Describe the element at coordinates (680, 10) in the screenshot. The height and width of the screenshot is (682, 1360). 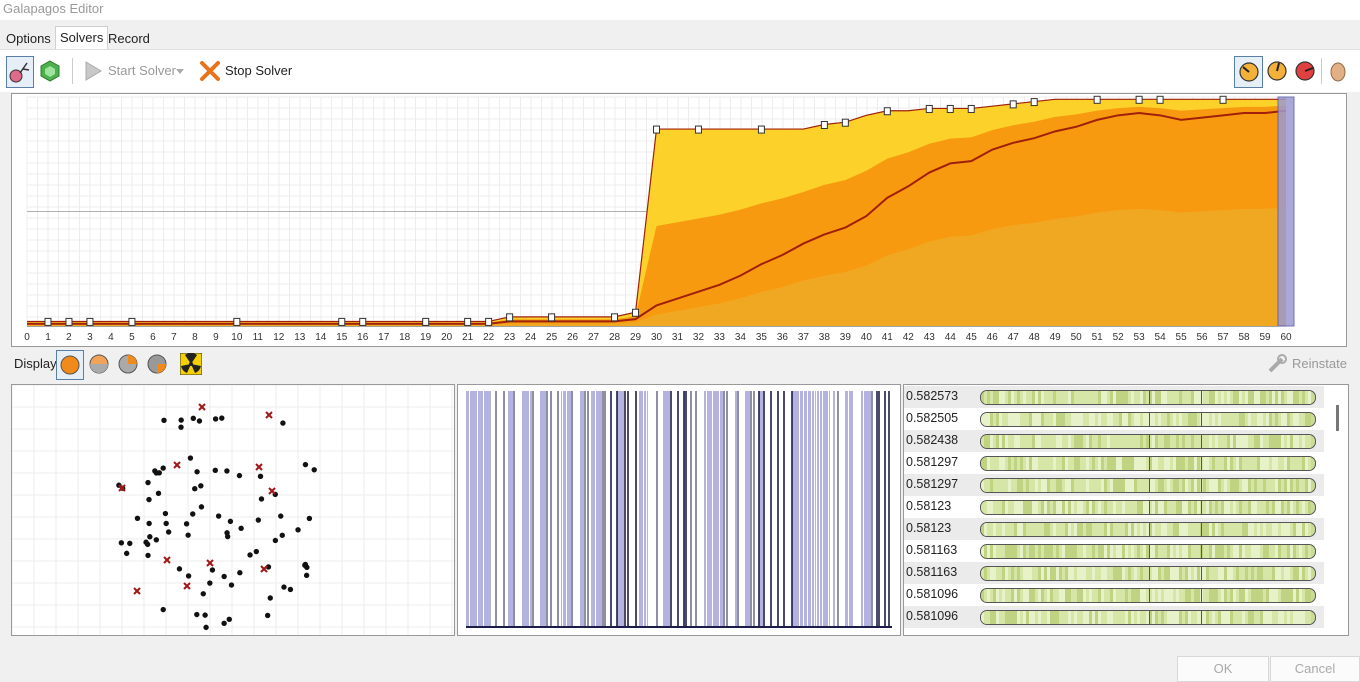
I see `title-bar: Galapagos Editor` at that location.